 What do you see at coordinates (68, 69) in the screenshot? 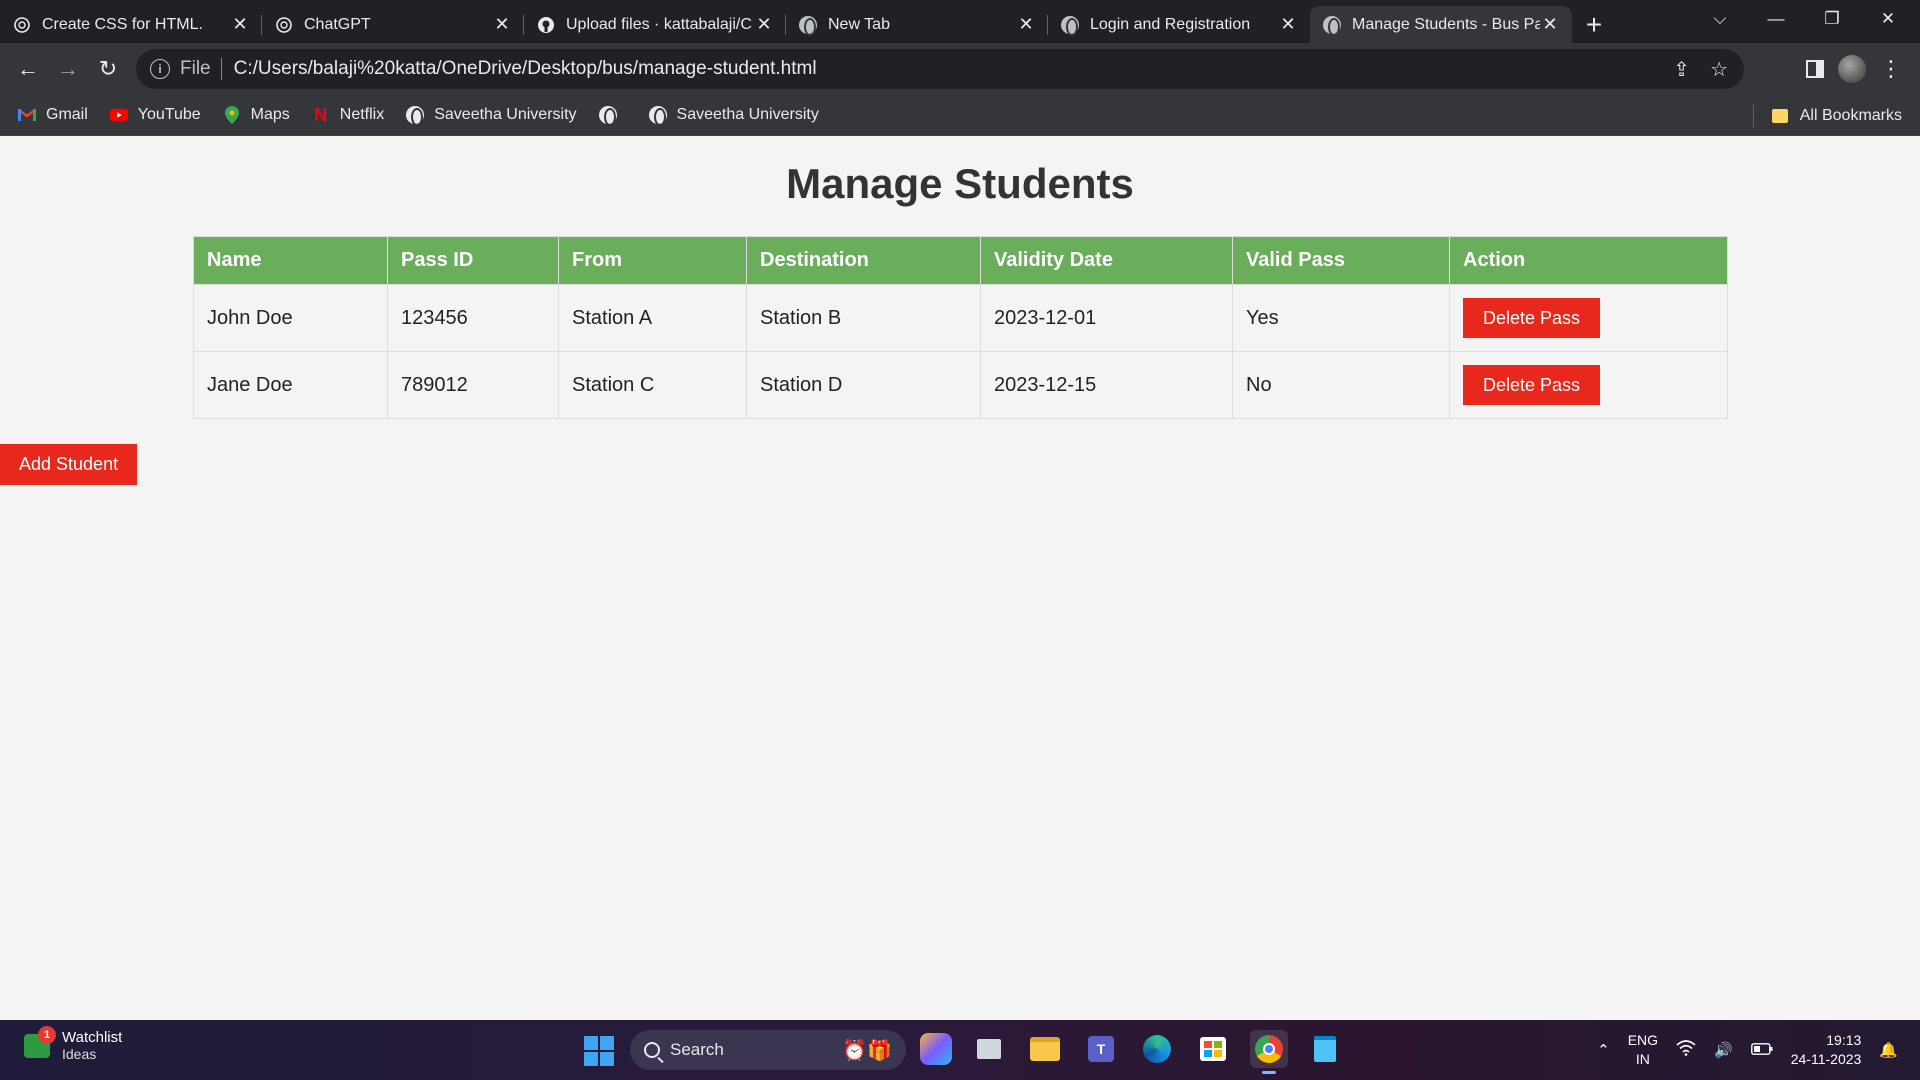
I see `forward-arrow-icon: →` at bounding box center [68, 69].